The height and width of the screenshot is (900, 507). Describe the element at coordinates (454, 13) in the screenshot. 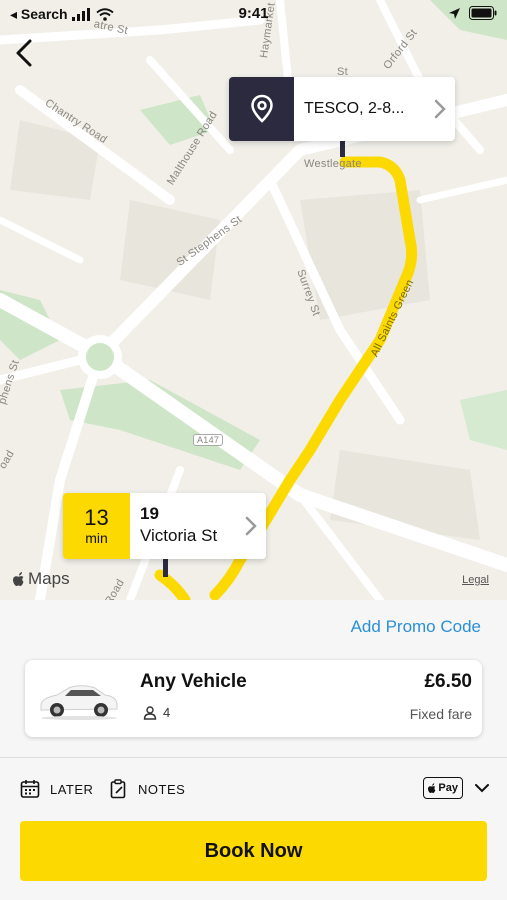

I see `location-arrow-icon` at that location.